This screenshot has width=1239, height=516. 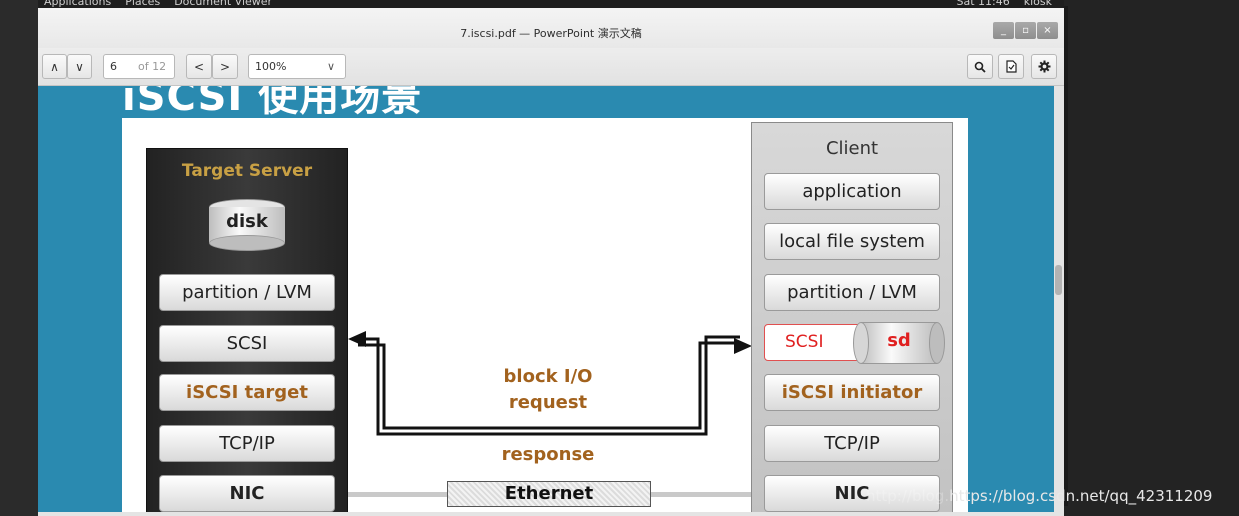 What do you see at coordinates (551, 33) in the screenshot?
I see `window-title: 7.iscsi.pdf — PowerPoint 演示文稿` at bounding box center [551, 33].